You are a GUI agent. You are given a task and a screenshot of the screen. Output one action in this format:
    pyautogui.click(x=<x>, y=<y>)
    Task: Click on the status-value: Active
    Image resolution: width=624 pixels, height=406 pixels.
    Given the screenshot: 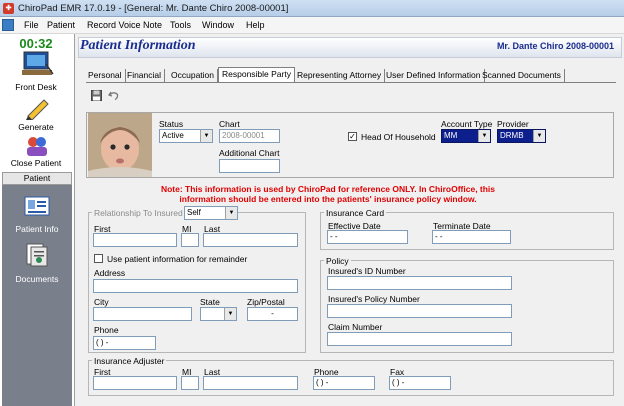 What is the action you would take?
    pyautogui.click(x=173, y=135)
    